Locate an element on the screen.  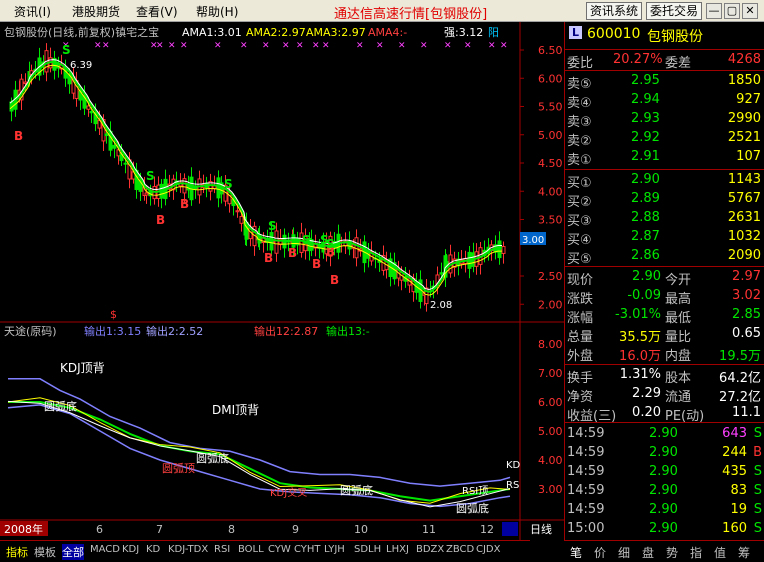
stat-label: 涨跌 is located at coordinates (580, 299).